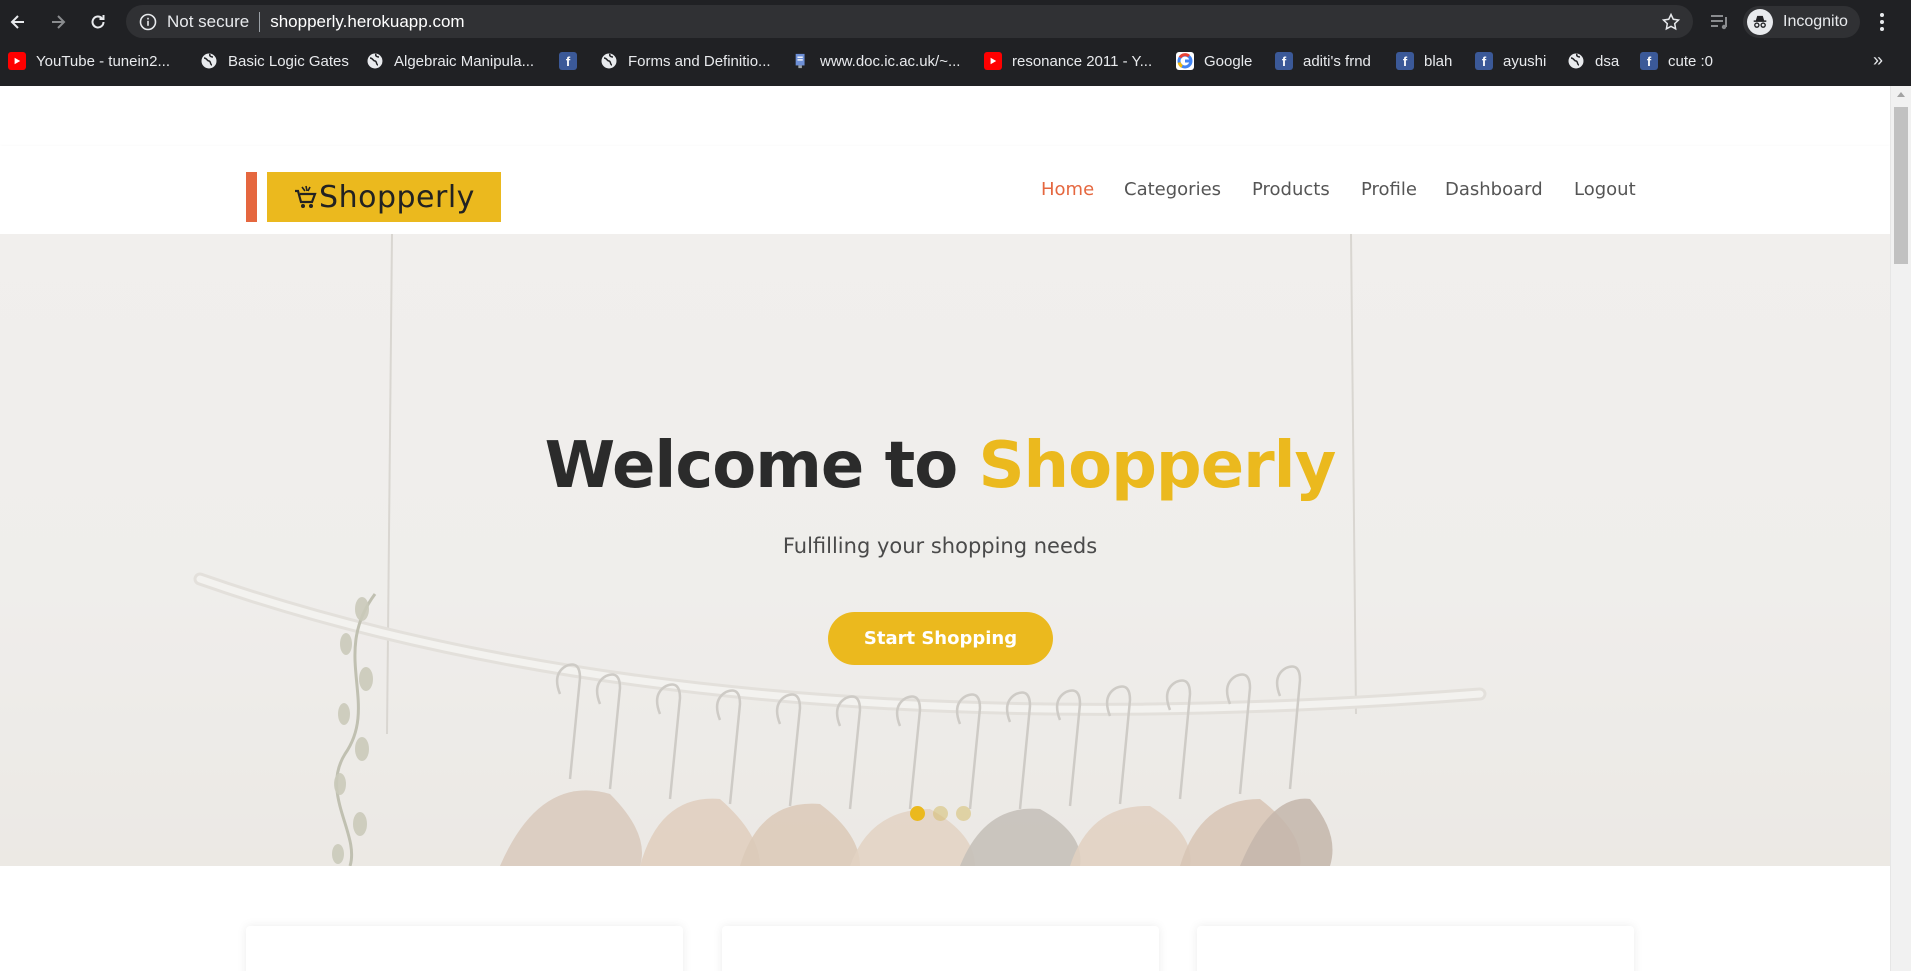 The width and height of the screenshot is (1911, 971). I want to click on shopping-cart-icon, so click(306, 196).